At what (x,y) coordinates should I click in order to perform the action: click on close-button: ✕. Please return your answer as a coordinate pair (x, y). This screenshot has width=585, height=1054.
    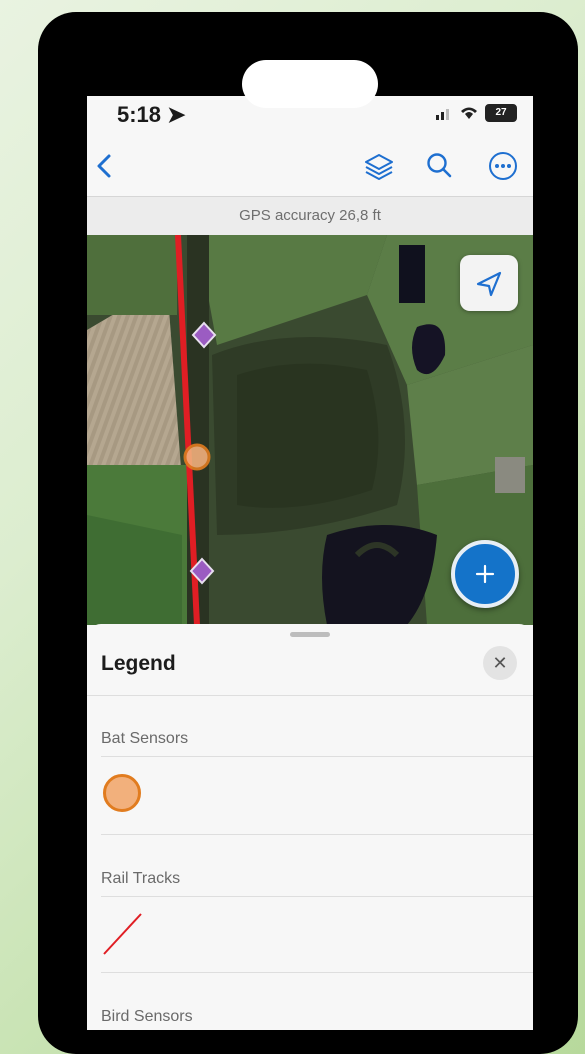
    Looking at the image, I should click on (500, 663).